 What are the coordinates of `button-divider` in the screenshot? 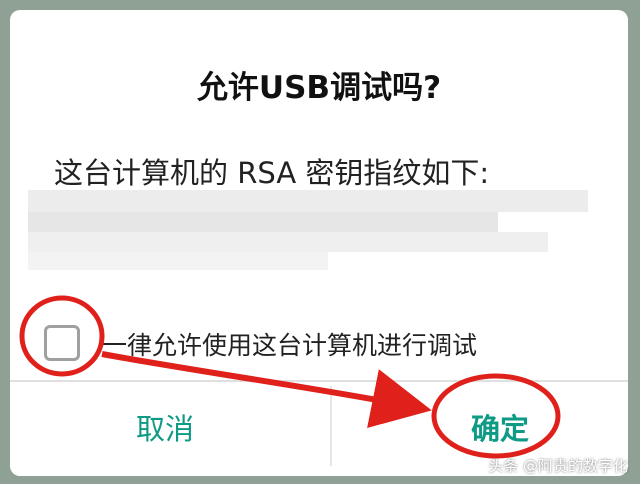 It's located at (319, 381).